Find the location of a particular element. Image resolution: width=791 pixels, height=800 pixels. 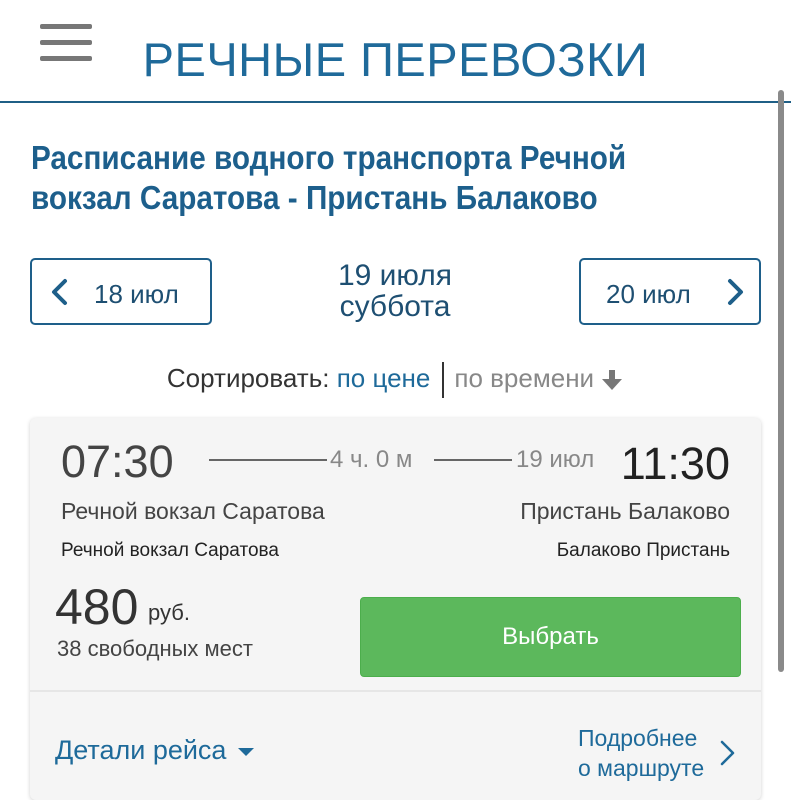

trip-details-label: Детали рейса is located at coordinates (141, 750).